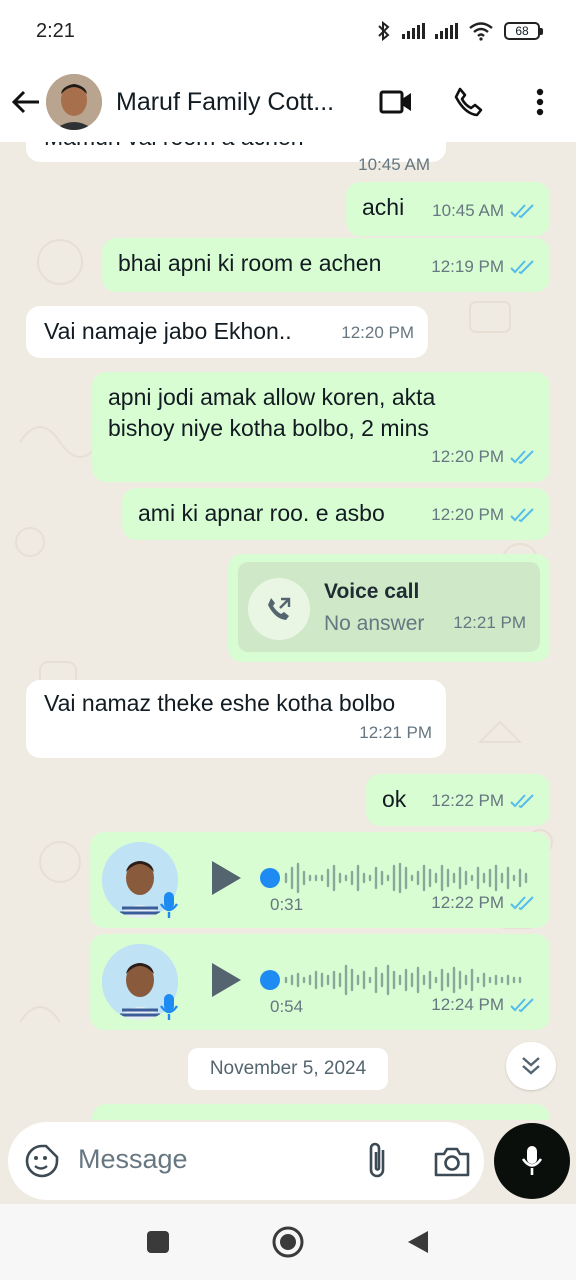 This screenshot has width=576, height=1280. I want to click on more-vertical-icon, so click(540, 102).